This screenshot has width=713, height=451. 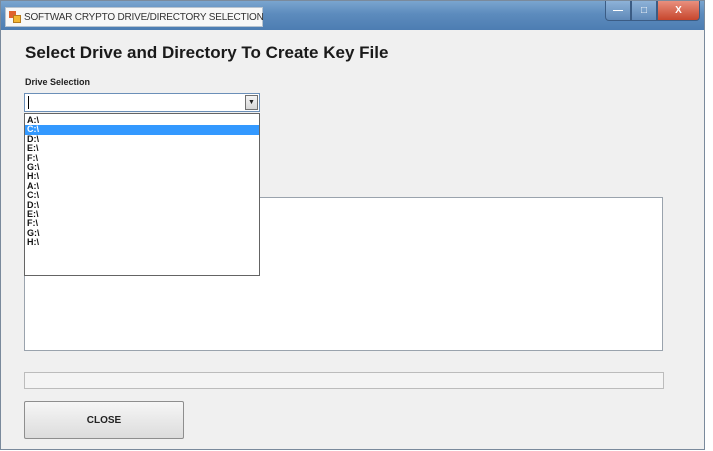 I want to click on app-icon, so click(x=15, y=17).